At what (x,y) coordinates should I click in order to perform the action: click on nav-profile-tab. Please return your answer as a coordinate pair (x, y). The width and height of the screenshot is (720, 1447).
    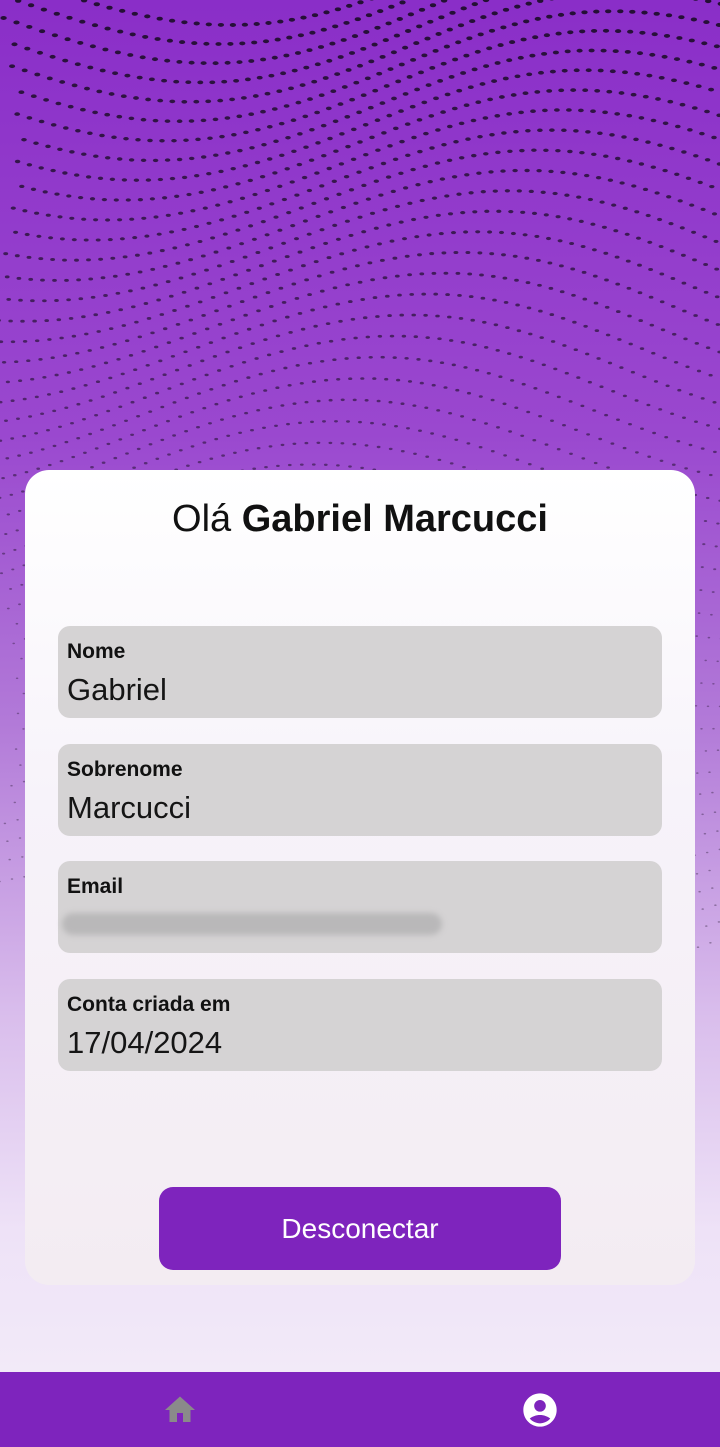
    Looking at the image, I should click on (540, 1409).